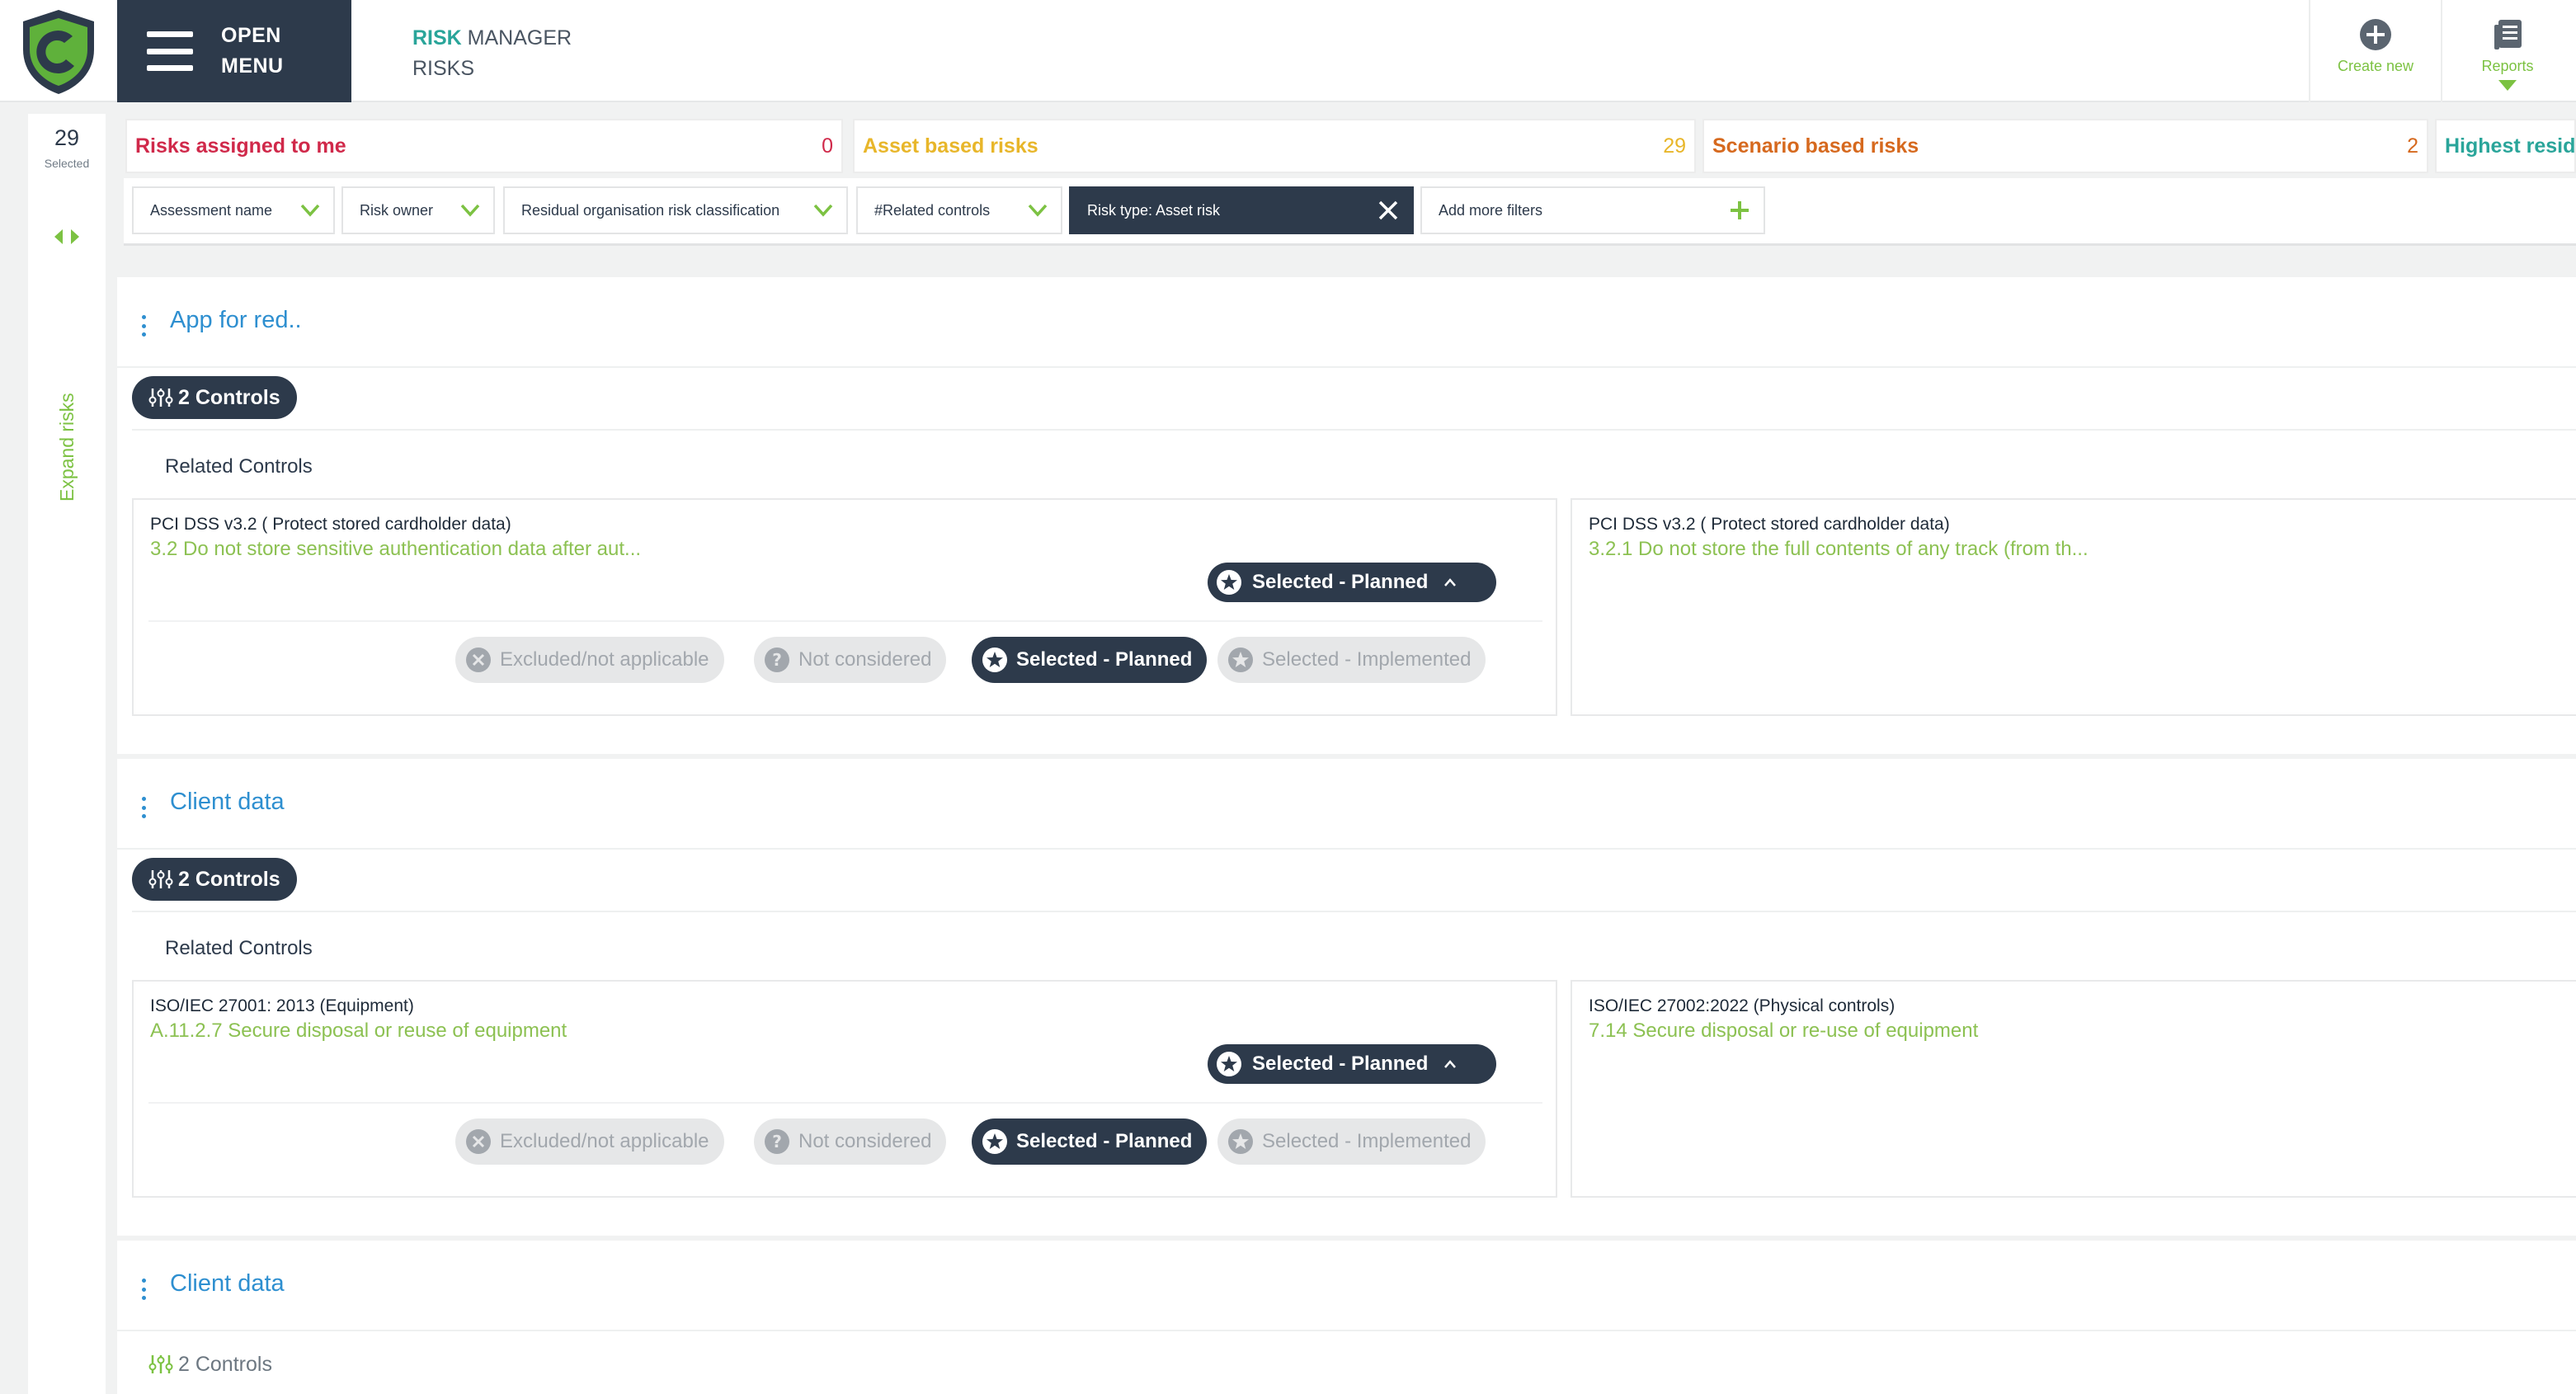 Image resolution: width=2576 pixels, height=1394 pixels. Describe the element at coordinates (2510, 146) in the screenshot. I see `card-label: Highest residual risks` at that location.